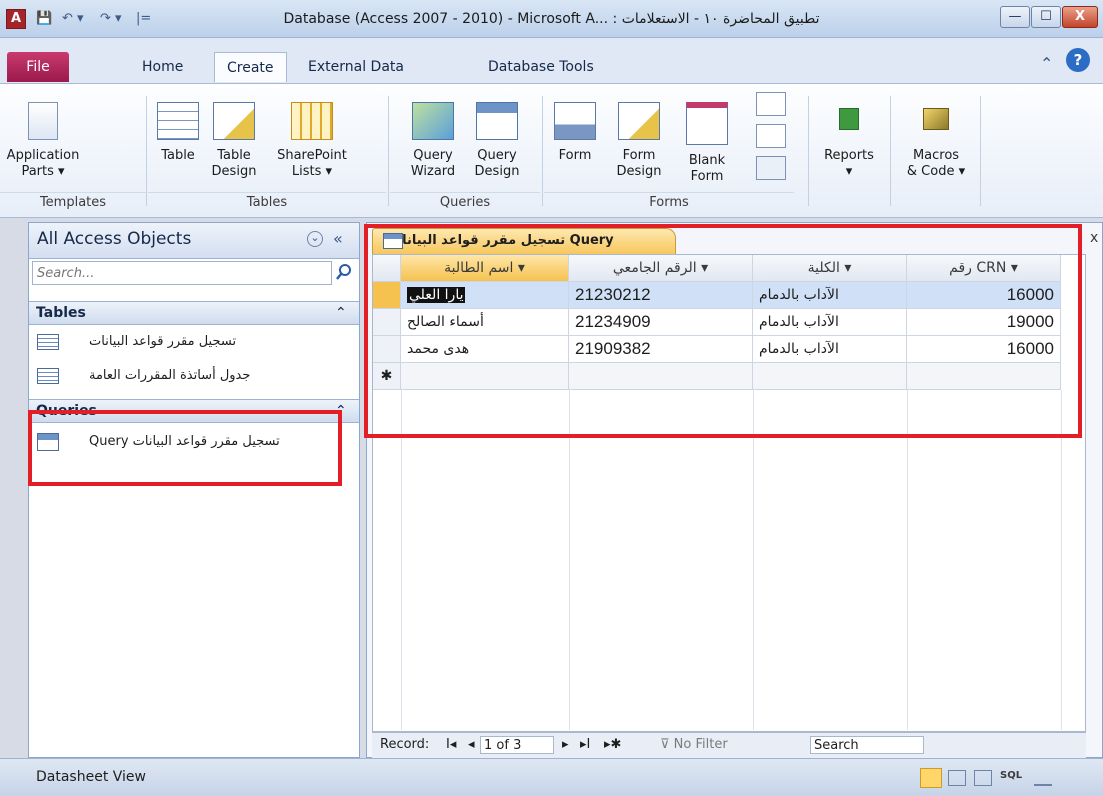 The image size is (1103, 796). What do you see at coordinates (38, 67) in the screenshot?
I see `tab-file: File` at bounding box center [38, 67].